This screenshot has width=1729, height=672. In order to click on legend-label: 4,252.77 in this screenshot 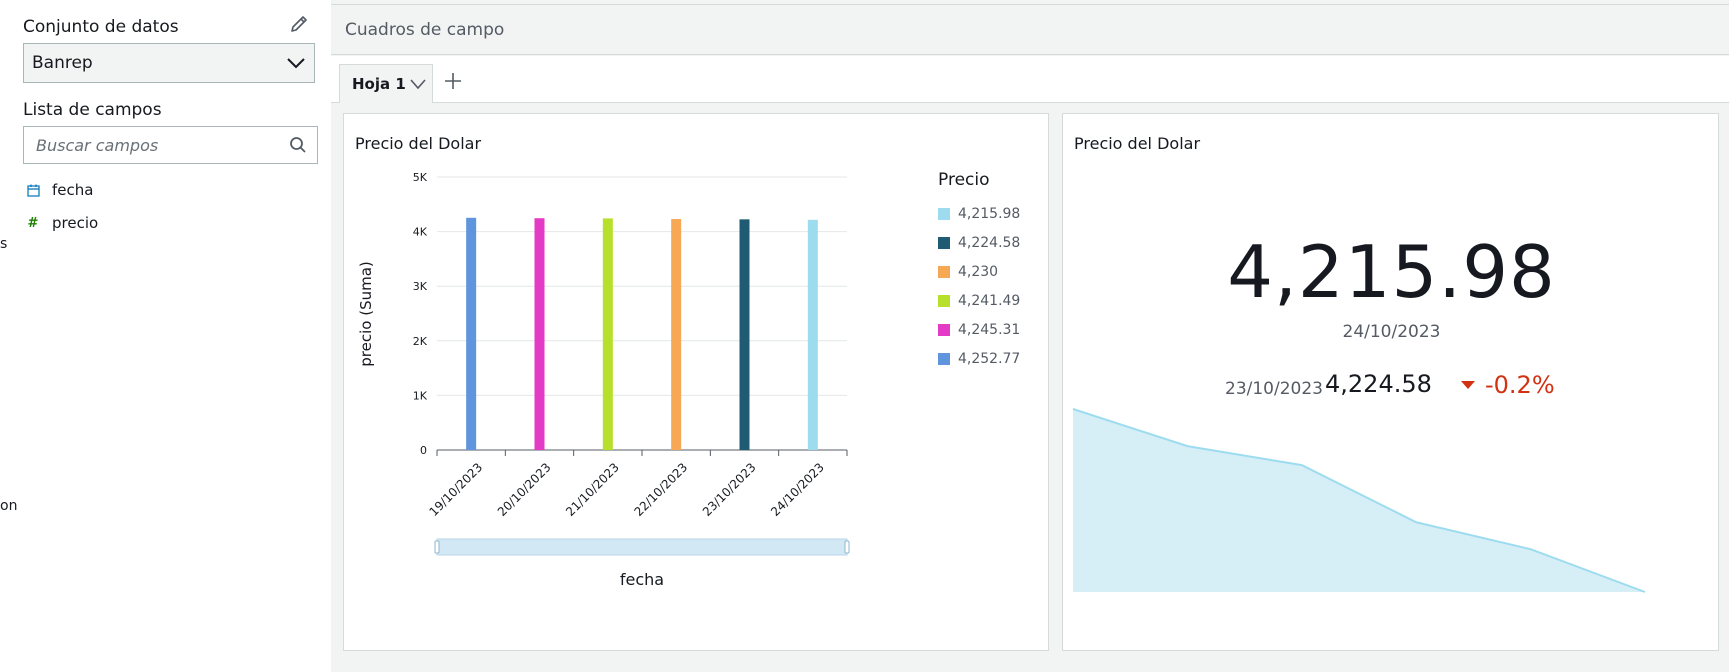, I will do `click(989, 359)`.